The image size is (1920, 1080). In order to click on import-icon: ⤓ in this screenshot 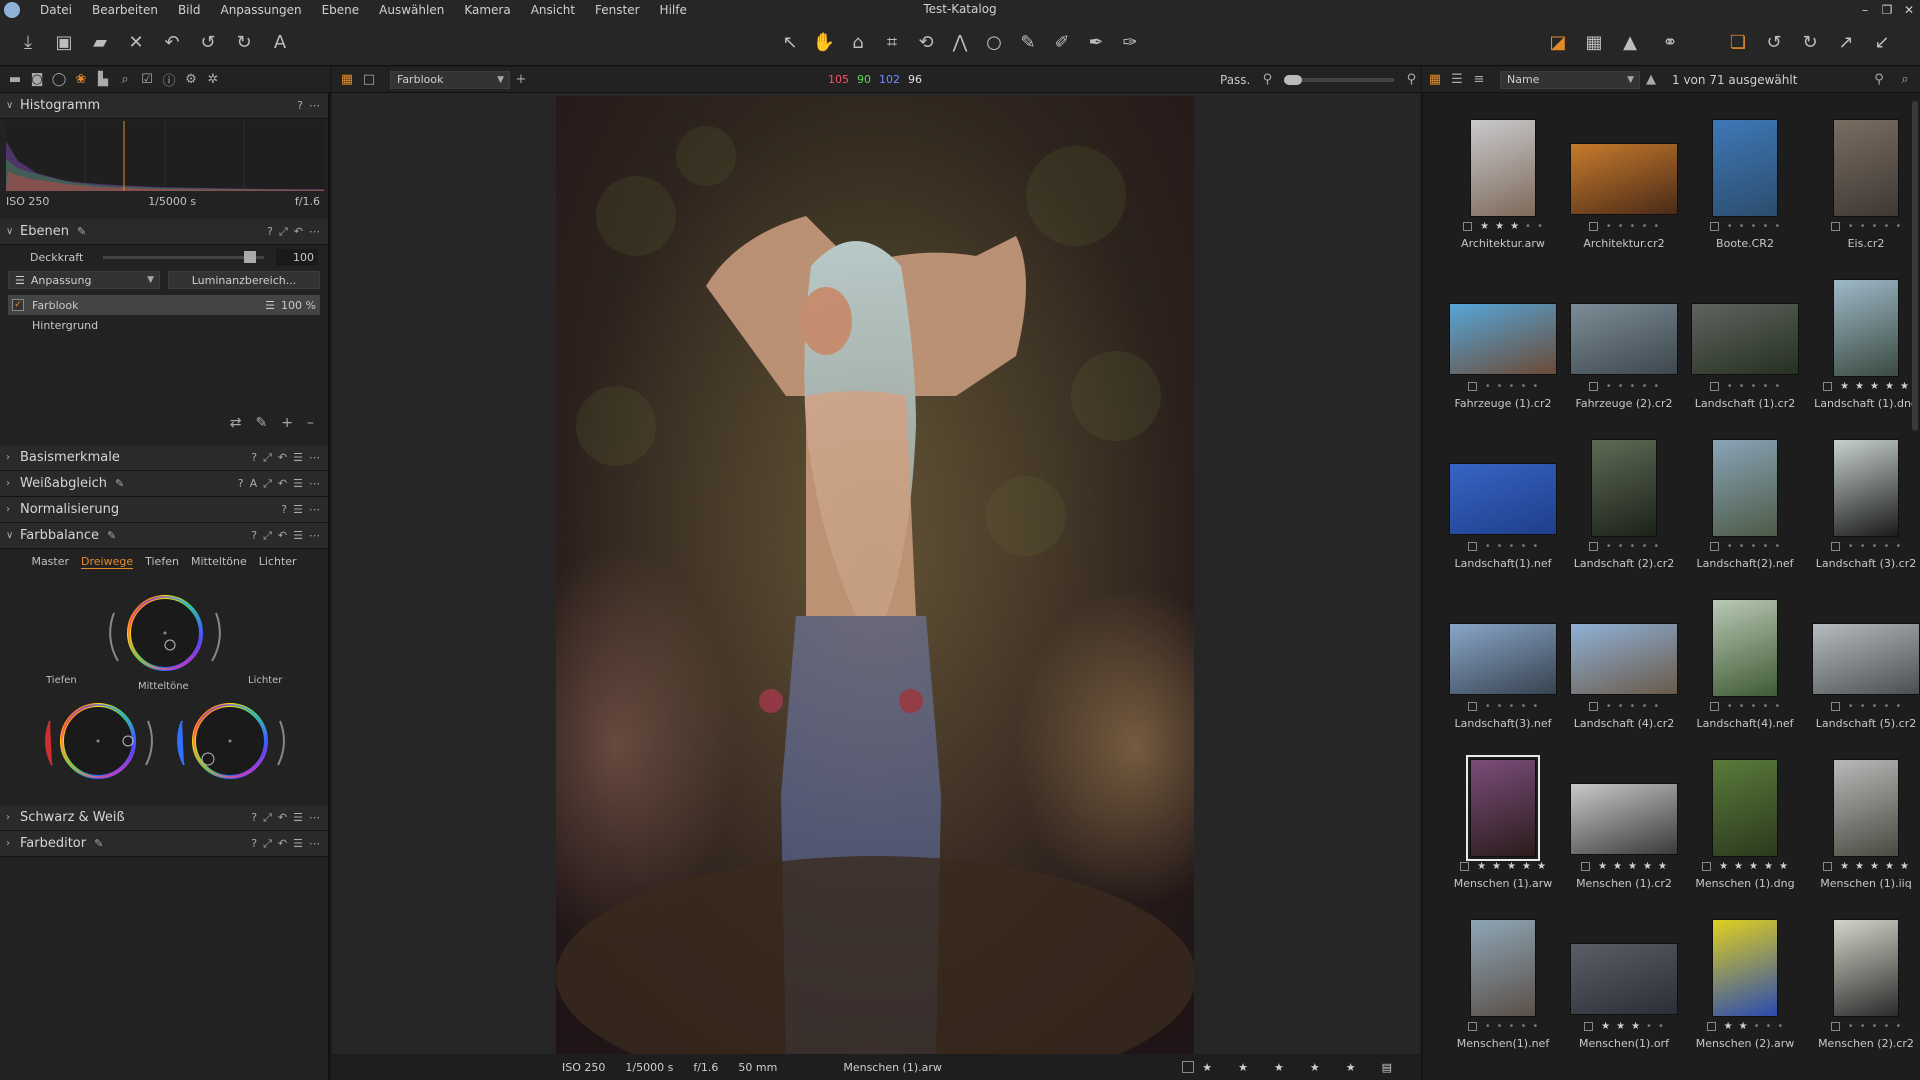, I will do `click(28, 42)`.